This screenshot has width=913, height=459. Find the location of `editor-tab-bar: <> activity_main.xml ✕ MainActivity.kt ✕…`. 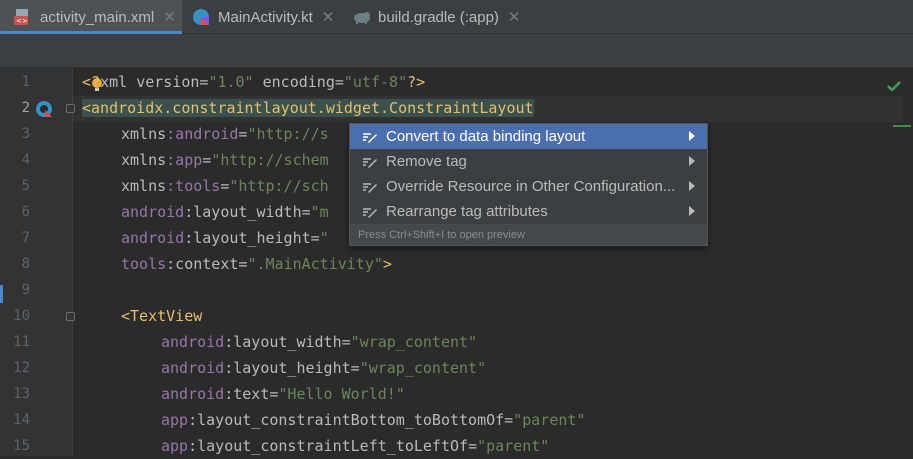

editor-tab-bar: <> activity_main.xml ✕ MainActivity.kt ✕… is located at coordinates (456, 17).